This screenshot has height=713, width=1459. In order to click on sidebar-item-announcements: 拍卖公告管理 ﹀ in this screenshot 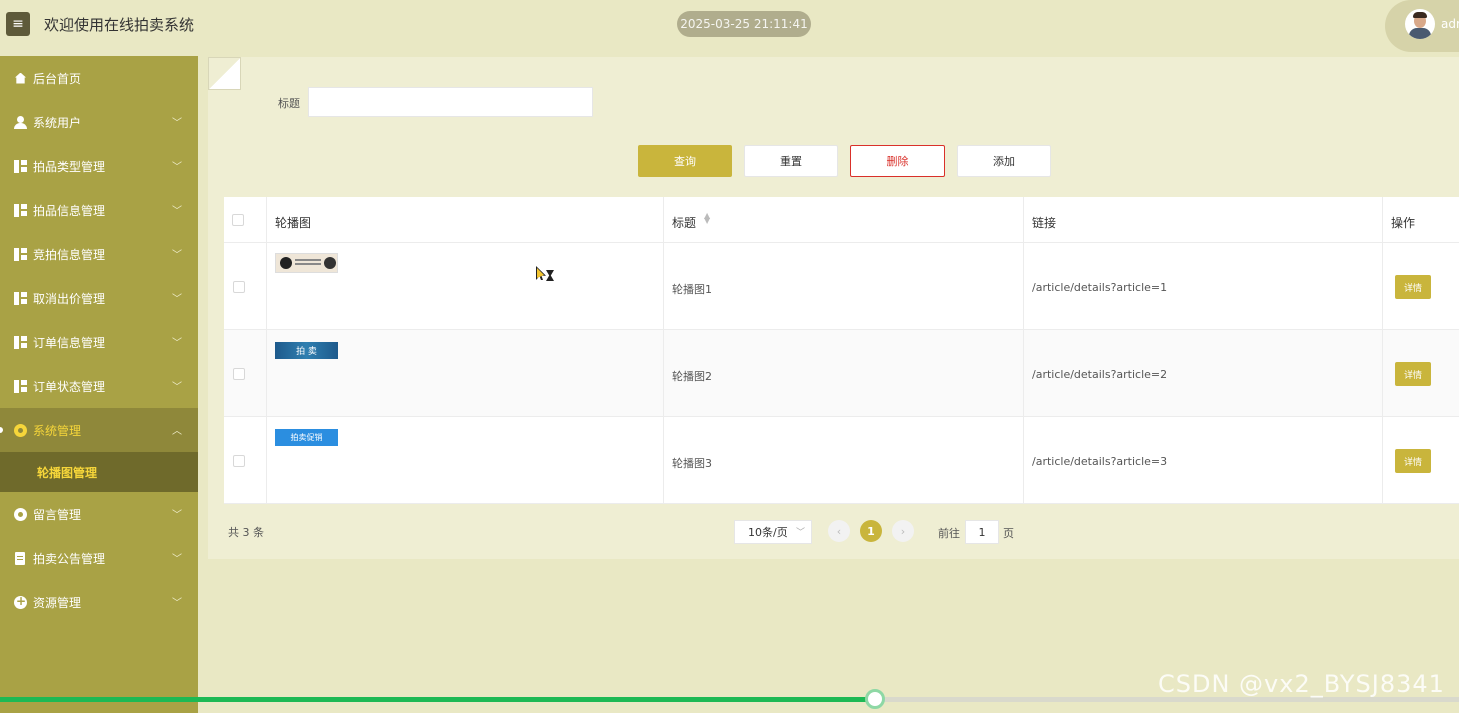, I will do `click(99, 558)`.